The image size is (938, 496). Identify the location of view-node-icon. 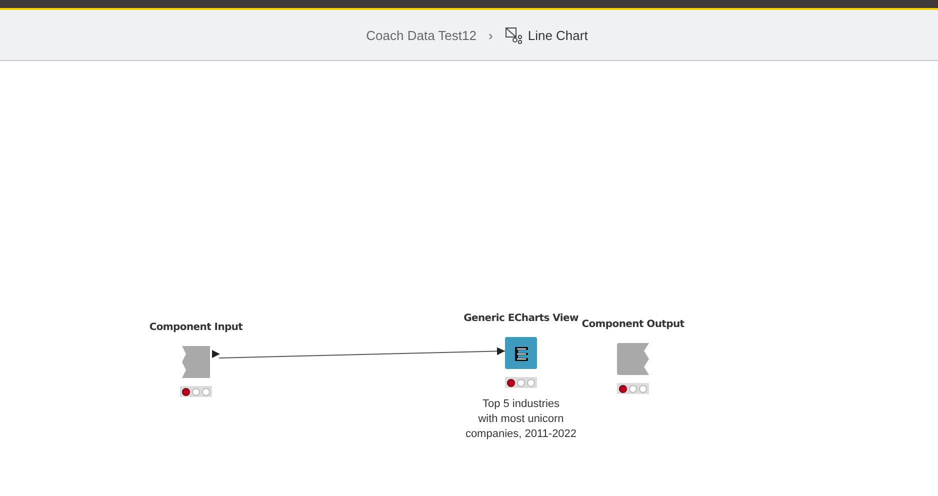
(521, 353).